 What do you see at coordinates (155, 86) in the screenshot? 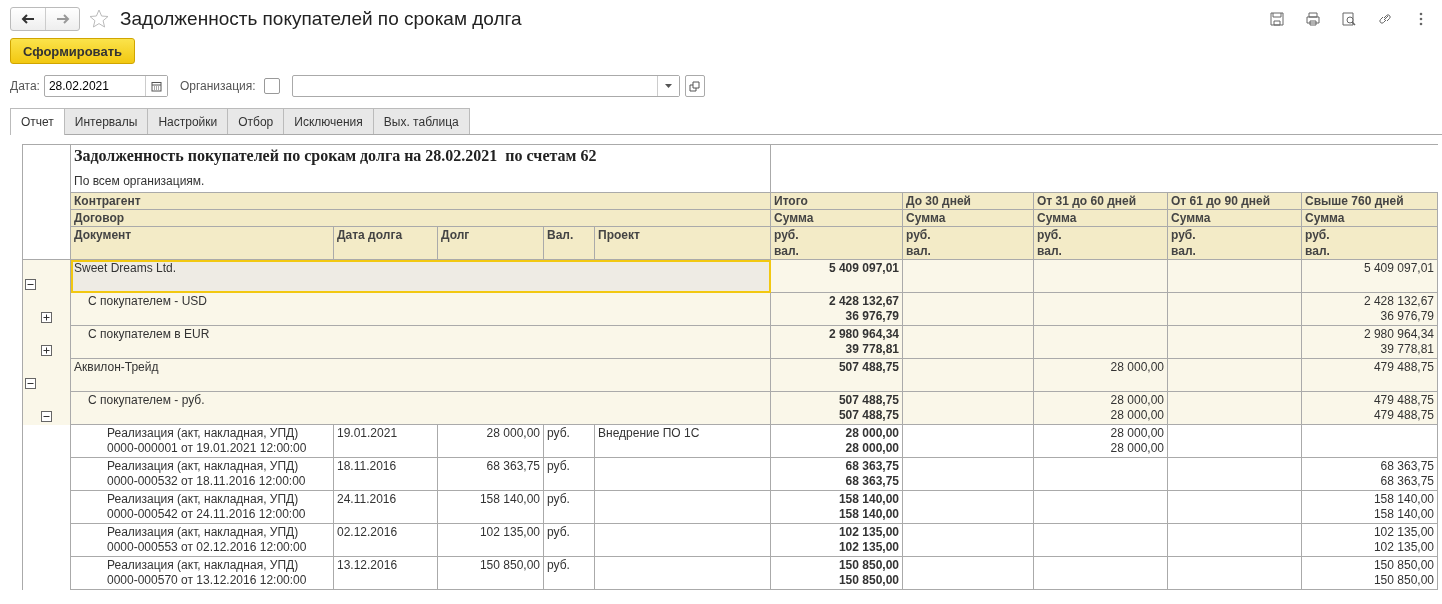
I see `calendar-icon` at bounding box center [155, 86].